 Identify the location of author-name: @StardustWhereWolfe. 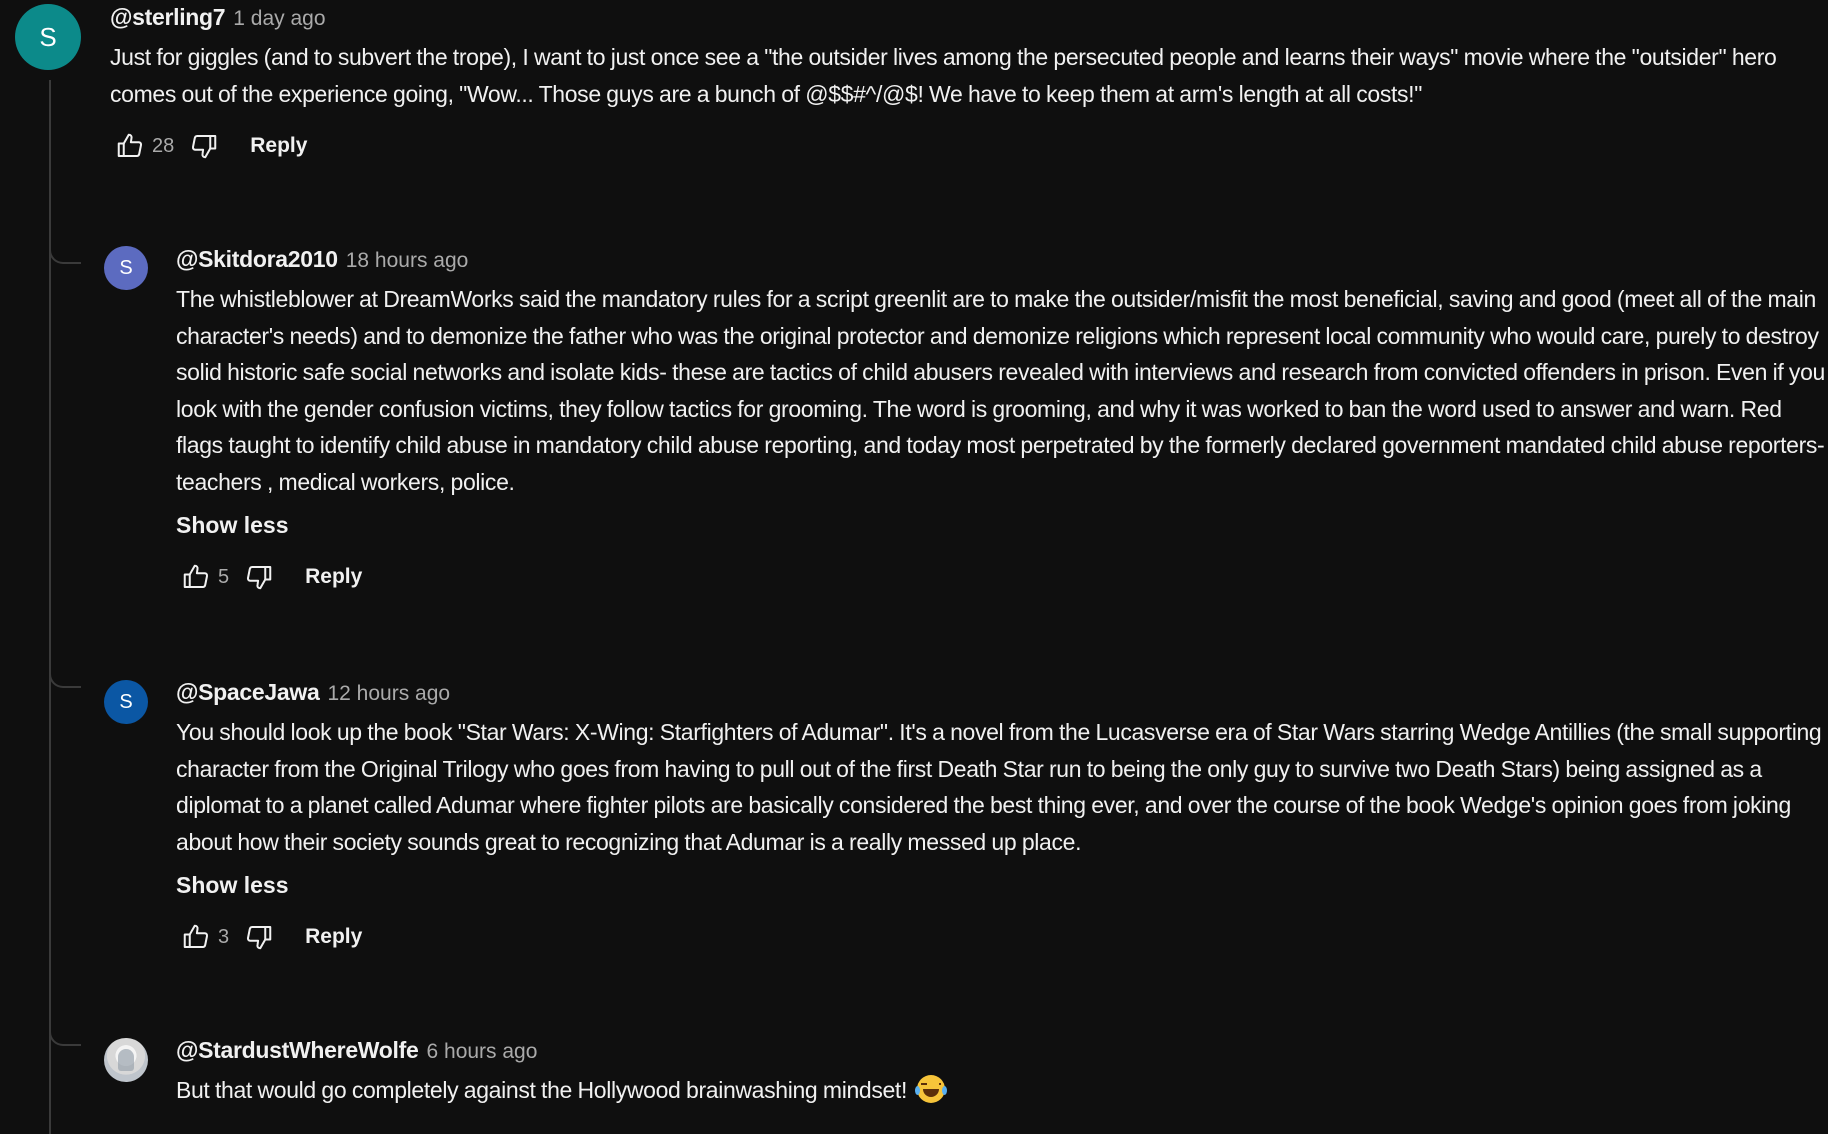
(297, 1050).